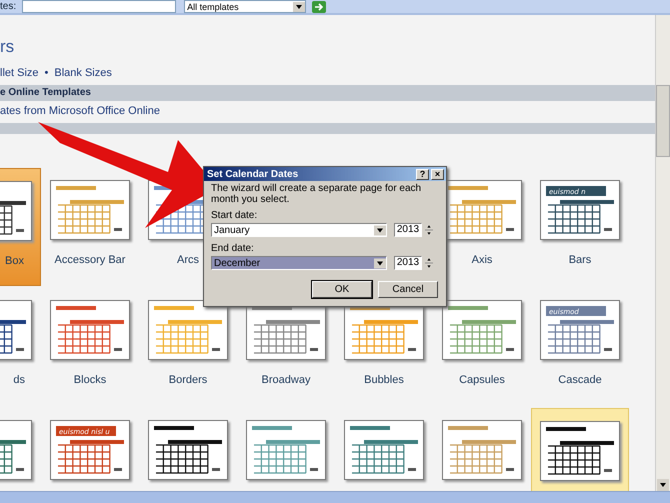  What do you see at coordinates (580, 260) in the screenshot?
I see `template-name: Bars` at bounding box center [580, 260].